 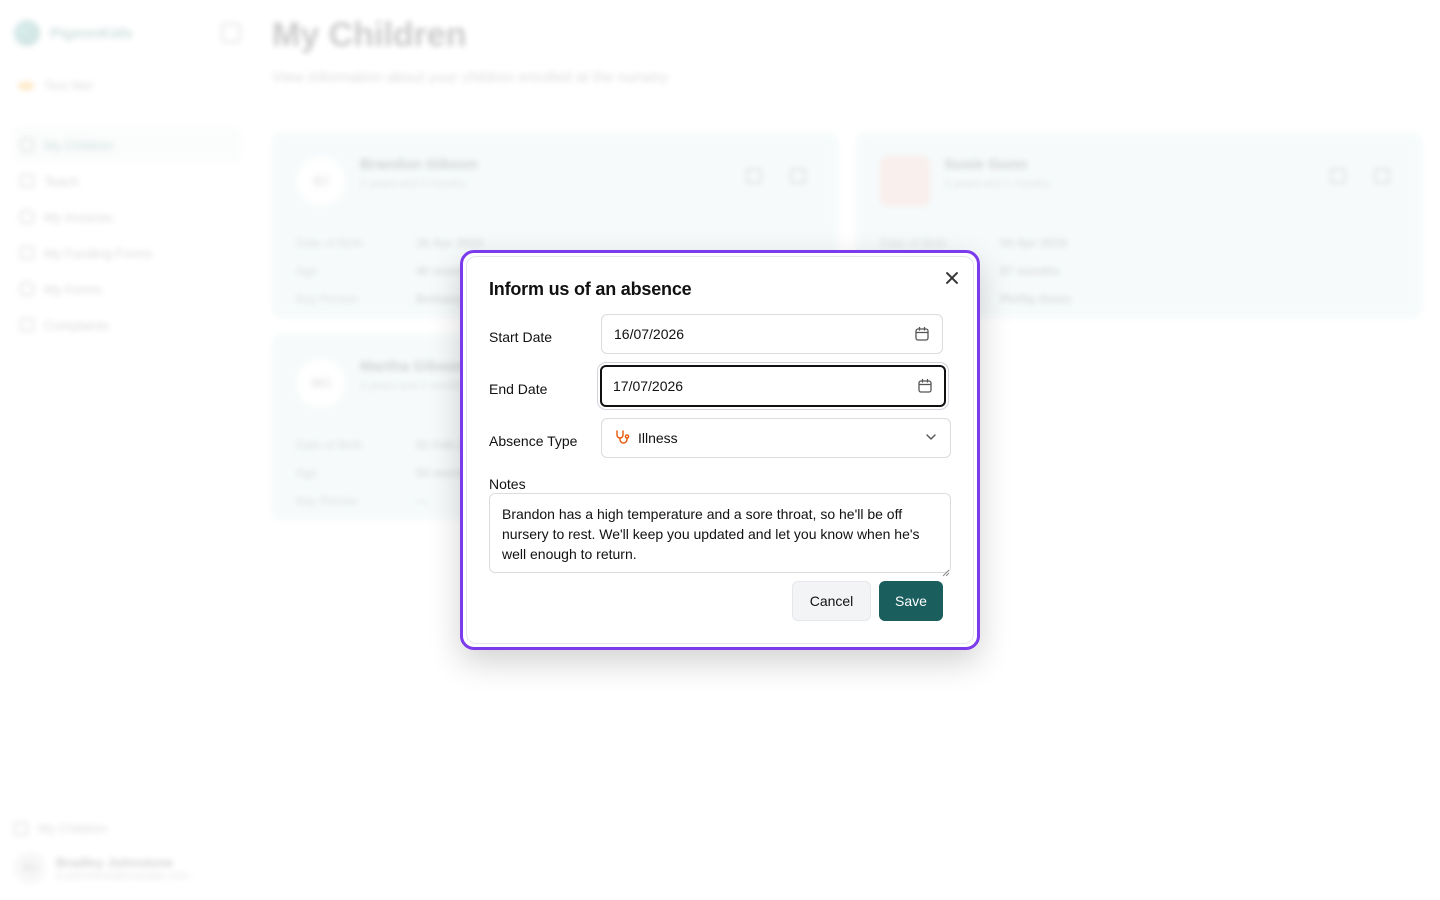 I want to click on brand-logo, so click(x=27, y=33).